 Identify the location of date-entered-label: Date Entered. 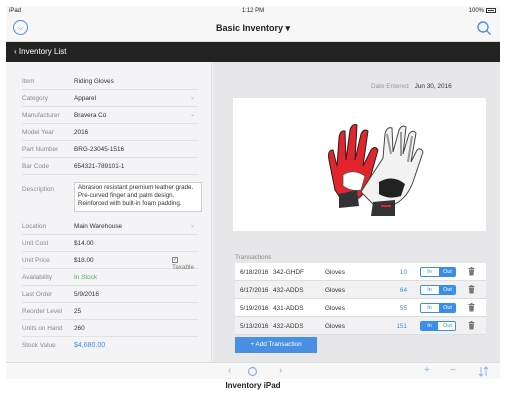
(390, 86).